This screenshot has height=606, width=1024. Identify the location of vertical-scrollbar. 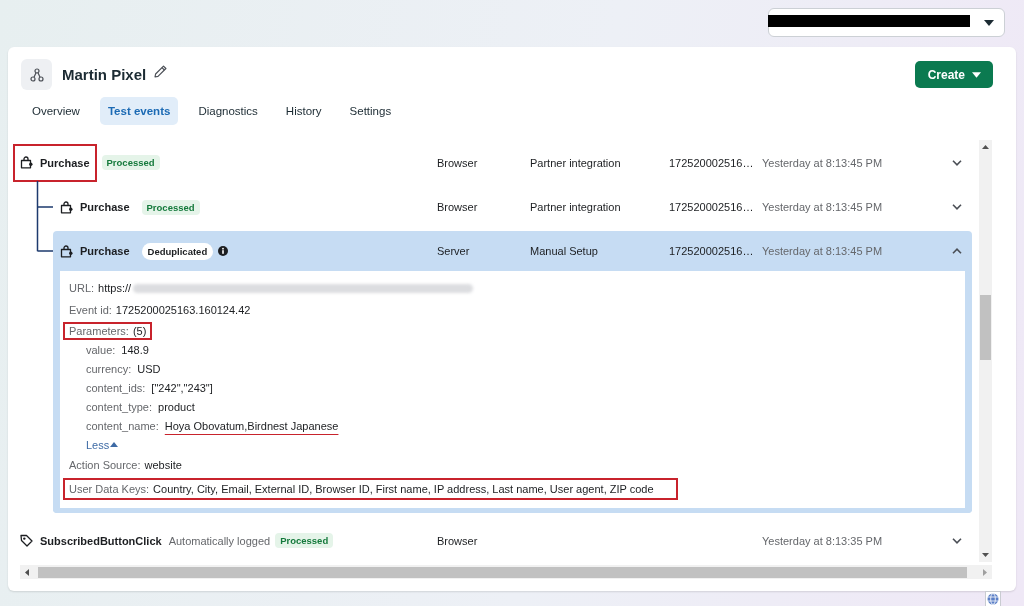
(985, 351).